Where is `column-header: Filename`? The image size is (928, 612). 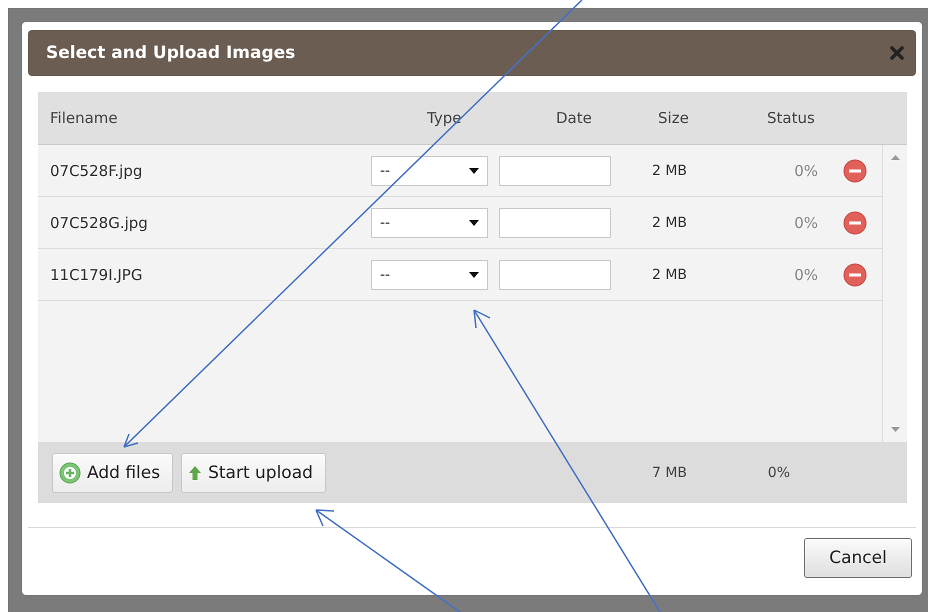 column-header: Filename is located at coordinates (84, 118).